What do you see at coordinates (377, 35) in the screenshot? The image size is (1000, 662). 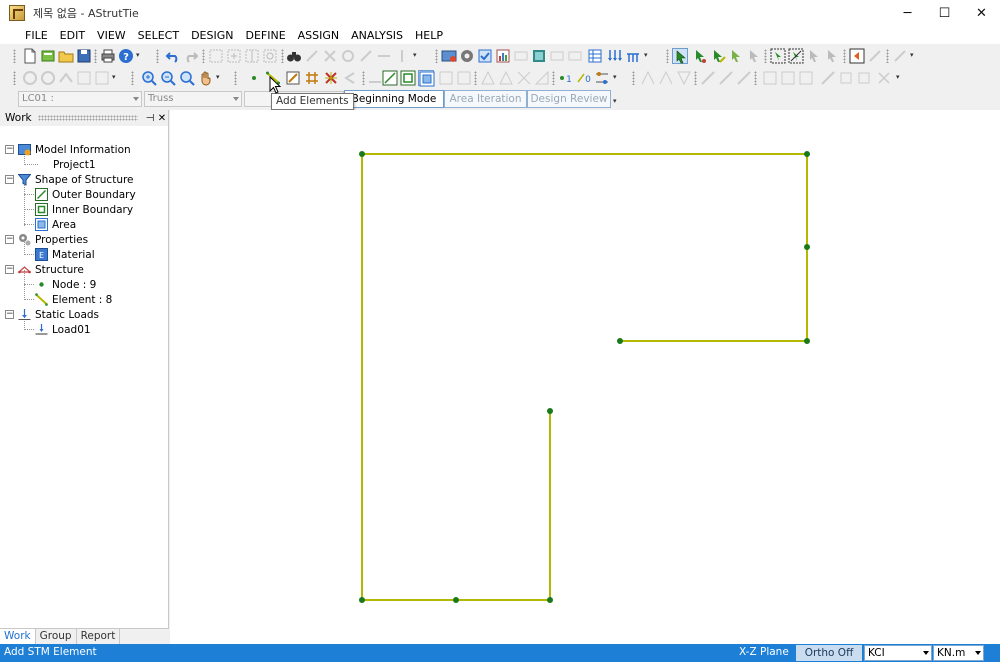 I see `menu-analysis: ANALYSIS` at bounding box center [377, 35].